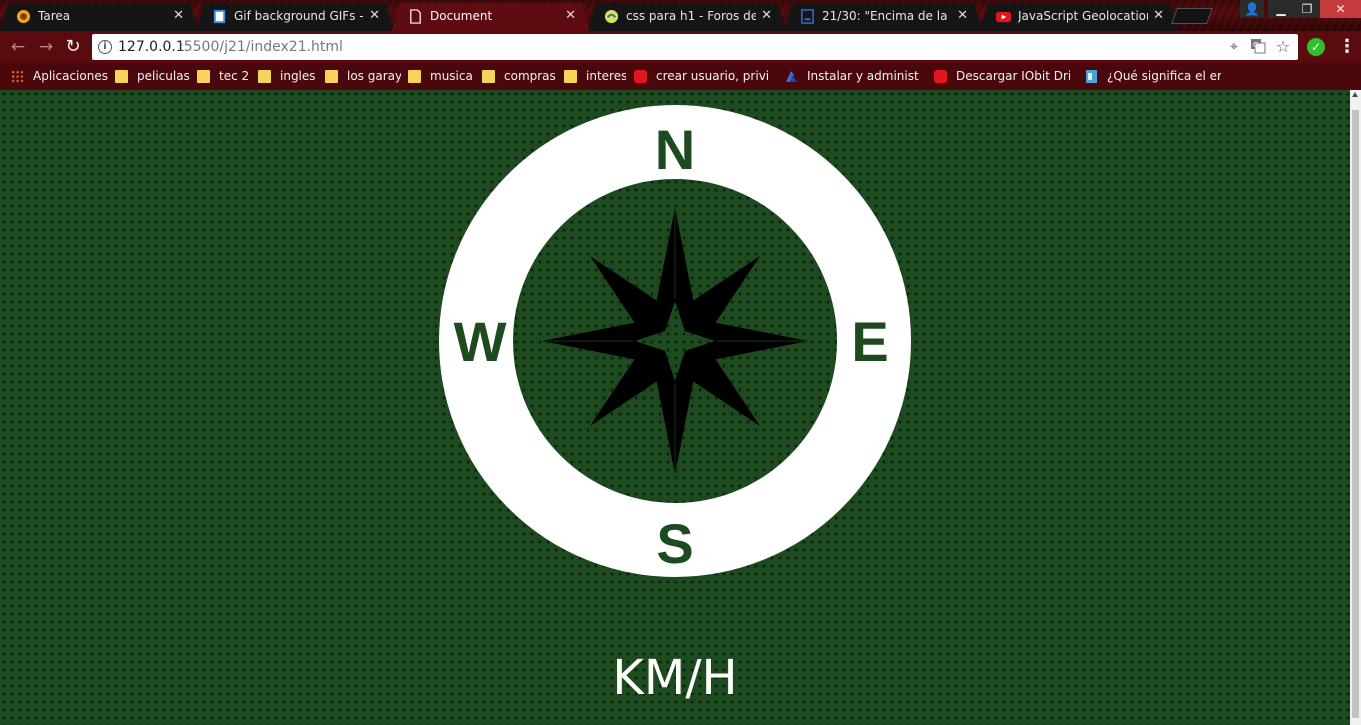 This screenshot has width=1361, height=725. Describe the element at coordinates (1234, 47) in the screenshot. I see `location-icon: ⌖` at that location.